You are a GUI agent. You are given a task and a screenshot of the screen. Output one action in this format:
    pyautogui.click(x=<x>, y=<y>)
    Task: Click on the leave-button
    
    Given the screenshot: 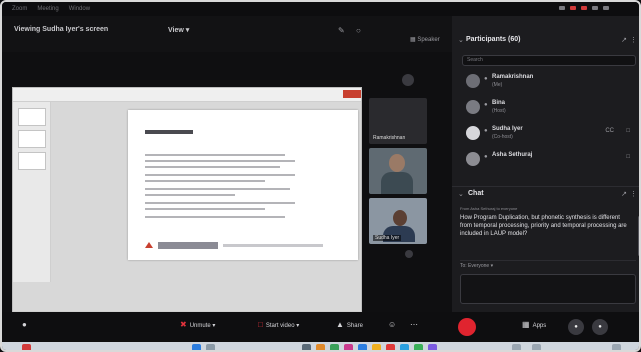 What is the action you would take?
    pyautogui.click(x=467, y=327)
    